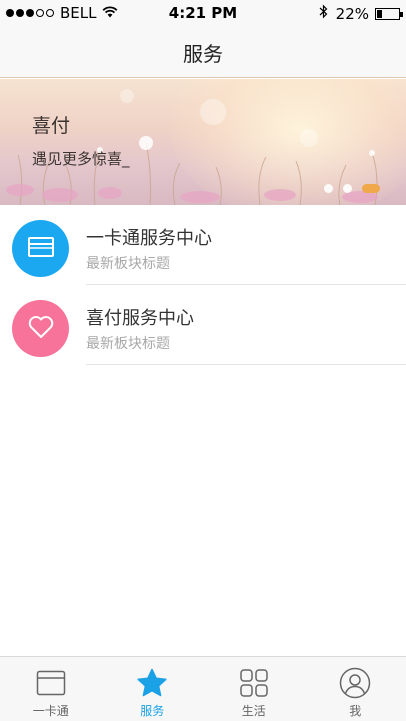 The image size is (406, 721). What do you see at coordinates (192, 170) in the screenshot?
I see `banner-grass-image` at bounding box center [192, 170].